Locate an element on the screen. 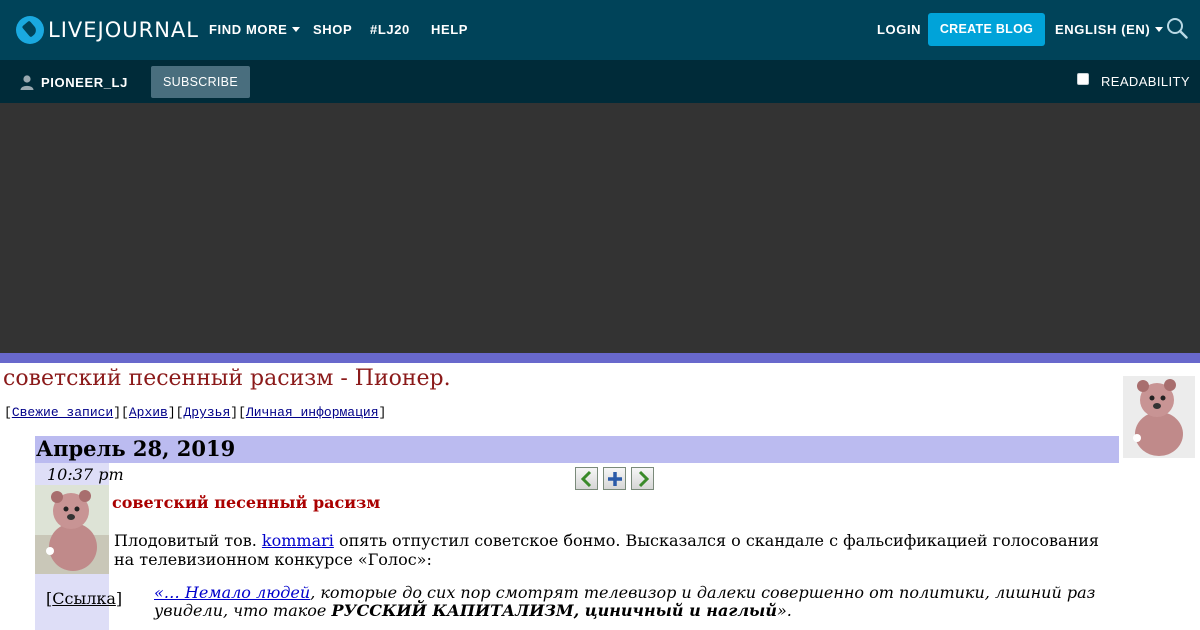 The image size is (1200, 630). journal-bar: PIONEER_LJ SUBSCRIBE READABILITY is located at coordinates (600, 81).